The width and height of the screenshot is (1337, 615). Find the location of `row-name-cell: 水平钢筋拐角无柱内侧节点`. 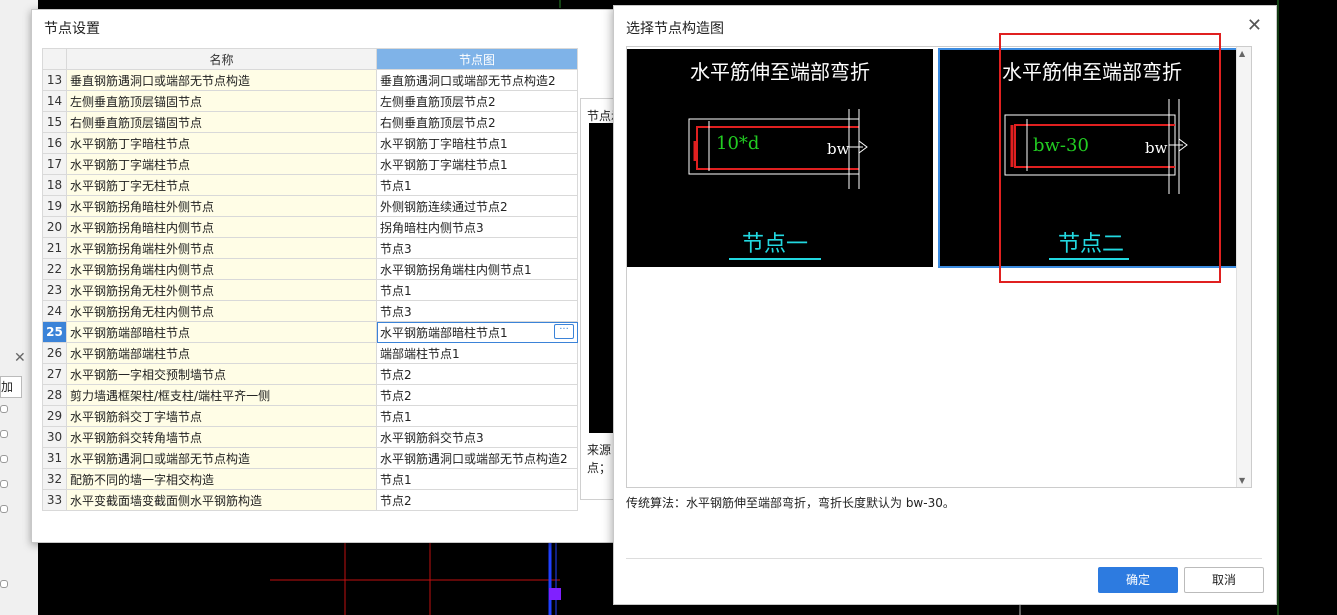

row-name-cell: 水平钢筋拐角无柱内侧节点 is located at coordinates (221, 311).